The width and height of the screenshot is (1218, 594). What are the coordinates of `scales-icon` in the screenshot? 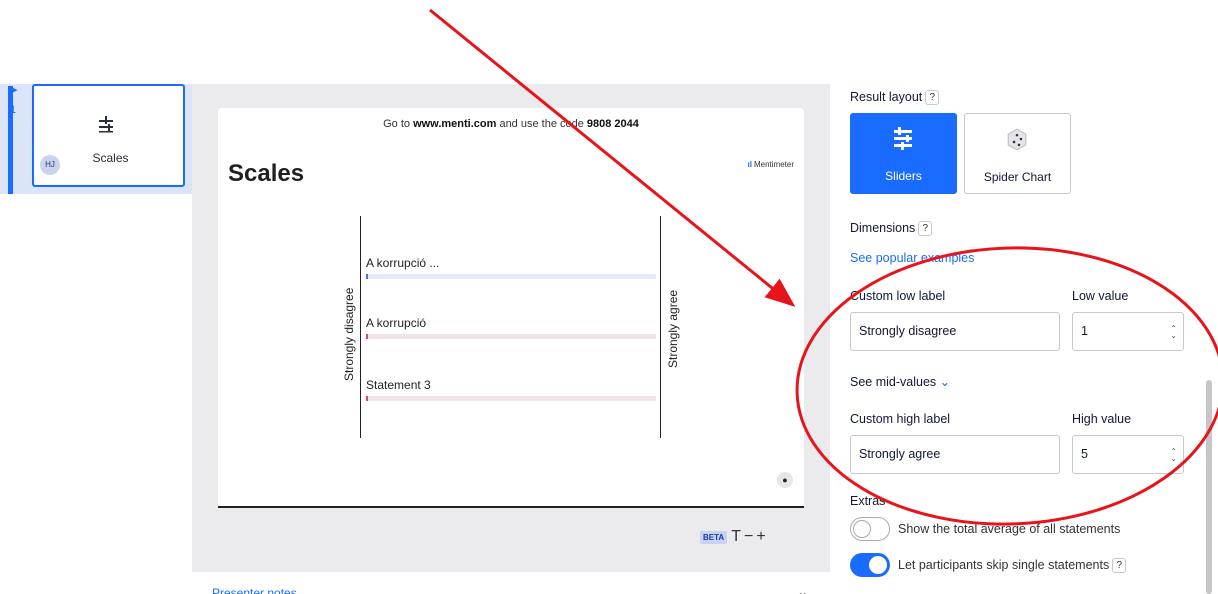 It's located at (106, 124).